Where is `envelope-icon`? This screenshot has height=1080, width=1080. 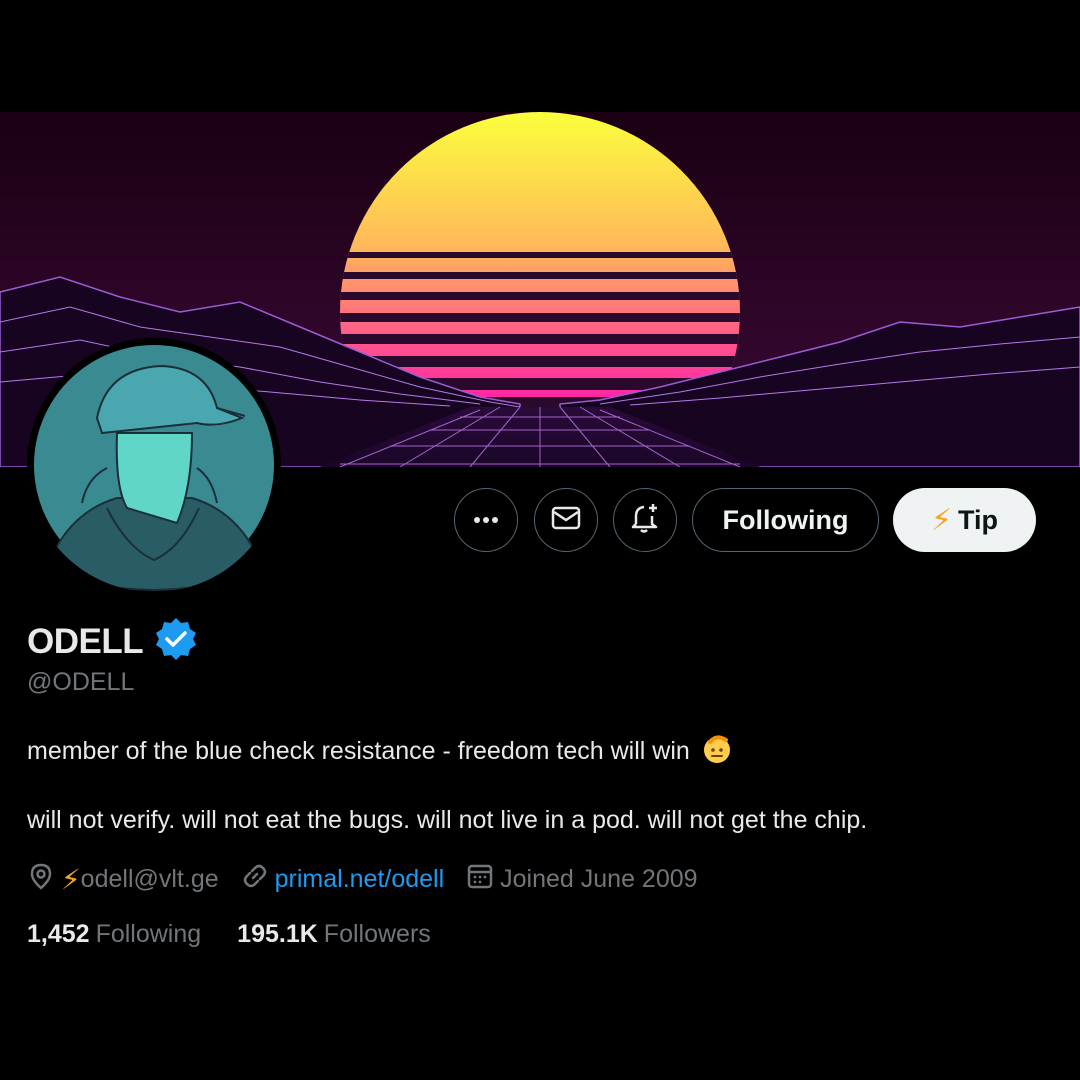 envelope-icon is located at coordinates (566, 520).